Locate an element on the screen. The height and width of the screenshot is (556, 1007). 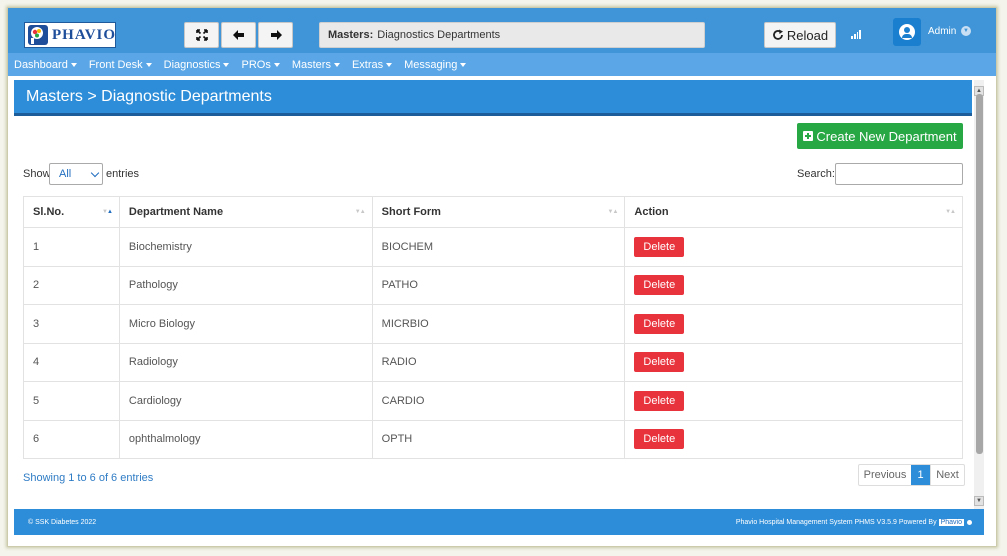
top-header: PHAVIO Masters: Diagnostics Departments is located at coordinates (502, 30).